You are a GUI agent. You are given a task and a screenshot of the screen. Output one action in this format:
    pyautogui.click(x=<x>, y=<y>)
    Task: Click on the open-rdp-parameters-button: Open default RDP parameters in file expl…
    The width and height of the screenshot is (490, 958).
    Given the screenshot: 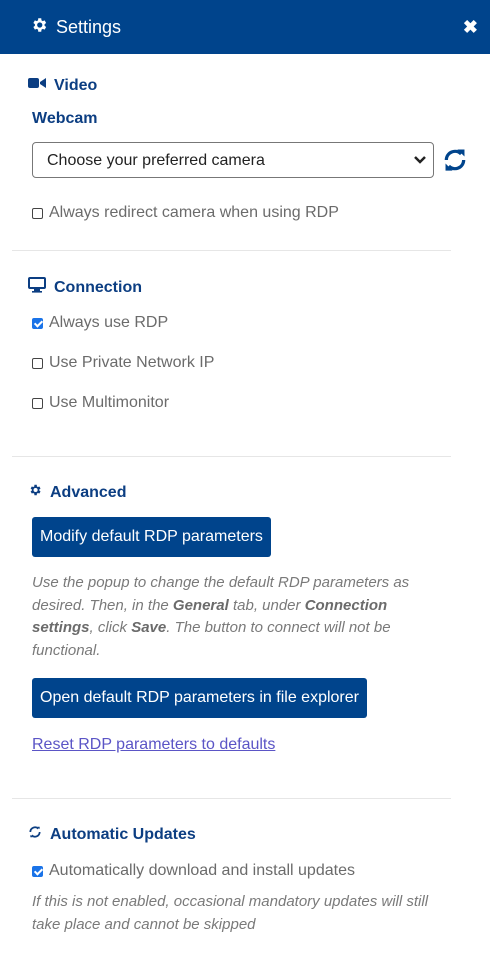 What is the action you would take?
    pyautogui.click(x=199, y=698)
    